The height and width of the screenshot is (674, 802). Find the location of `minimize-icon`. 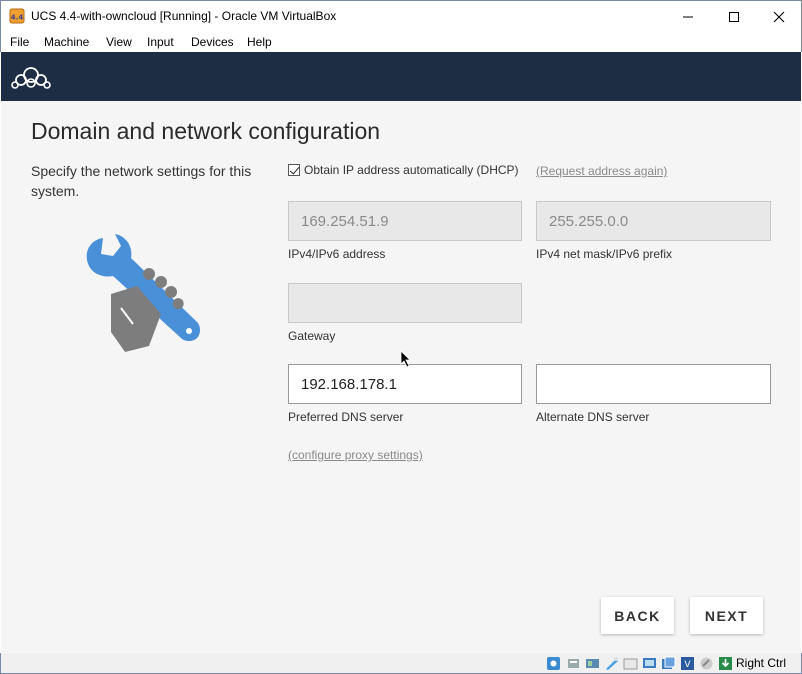

minimize-icon is located at coordinates (688, 16).